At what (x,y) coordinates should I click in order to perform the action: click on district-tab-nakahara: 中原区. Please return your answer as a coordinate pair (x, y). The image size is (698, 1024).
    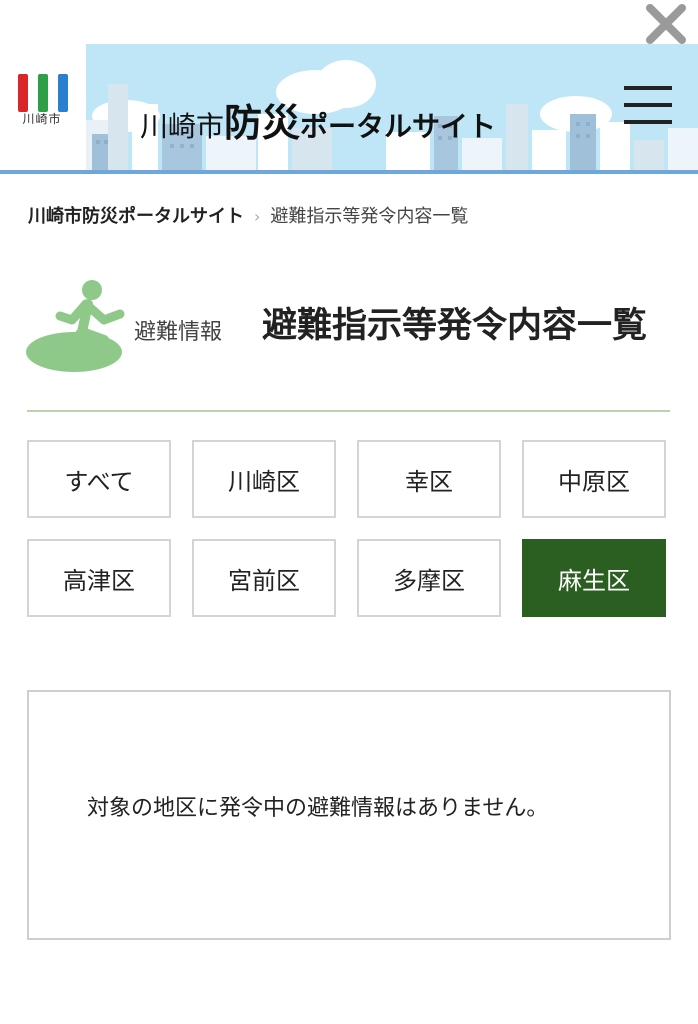
    Looking at the image, I should click on (594, 479).